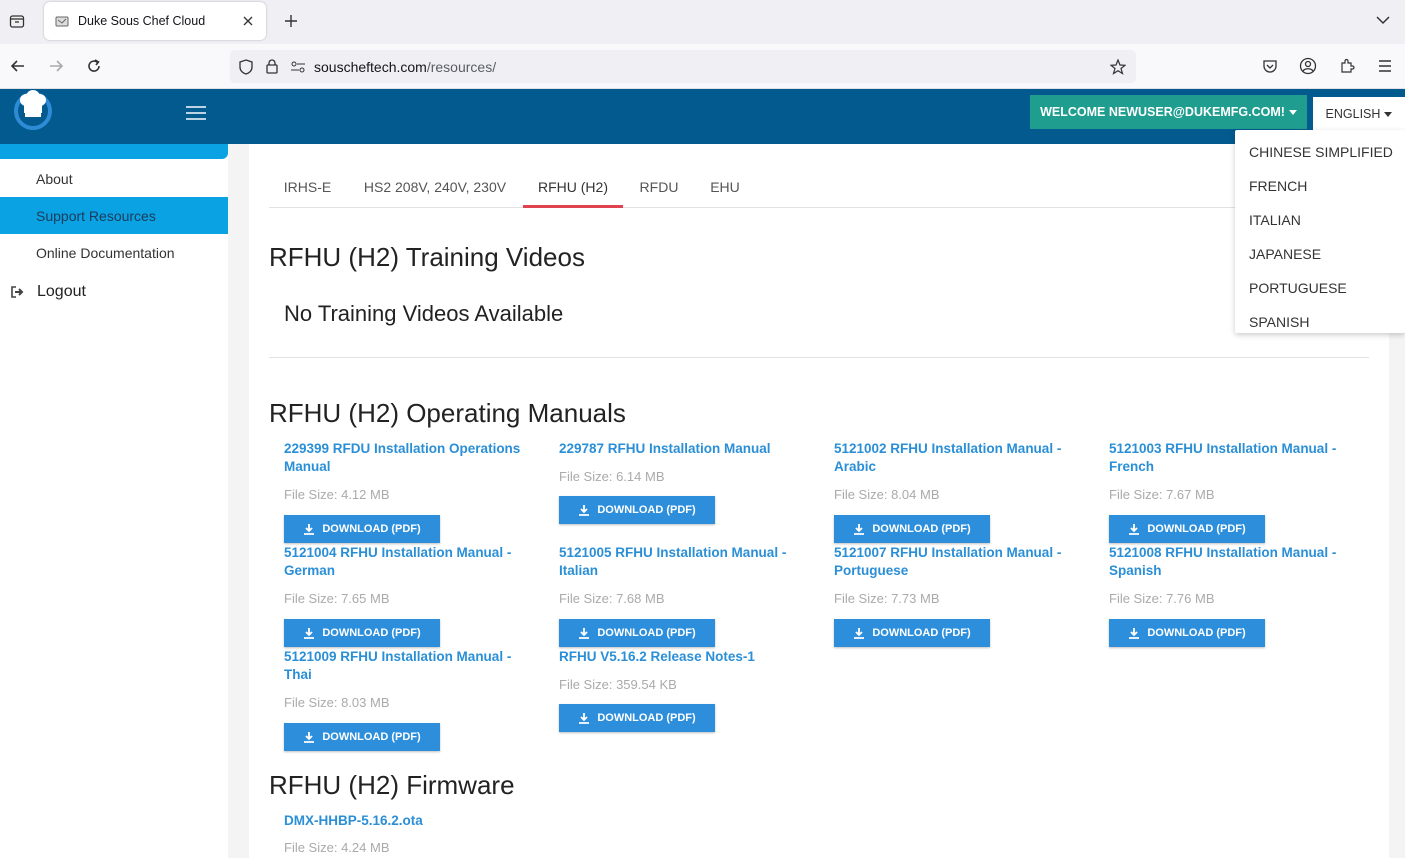 The image size is (1405, 858). Describe the element at coordinates (406, 666) in the screenshot. I see `manual-title-link: 5121009 RFHU Installation Manual - Thai` at that location.